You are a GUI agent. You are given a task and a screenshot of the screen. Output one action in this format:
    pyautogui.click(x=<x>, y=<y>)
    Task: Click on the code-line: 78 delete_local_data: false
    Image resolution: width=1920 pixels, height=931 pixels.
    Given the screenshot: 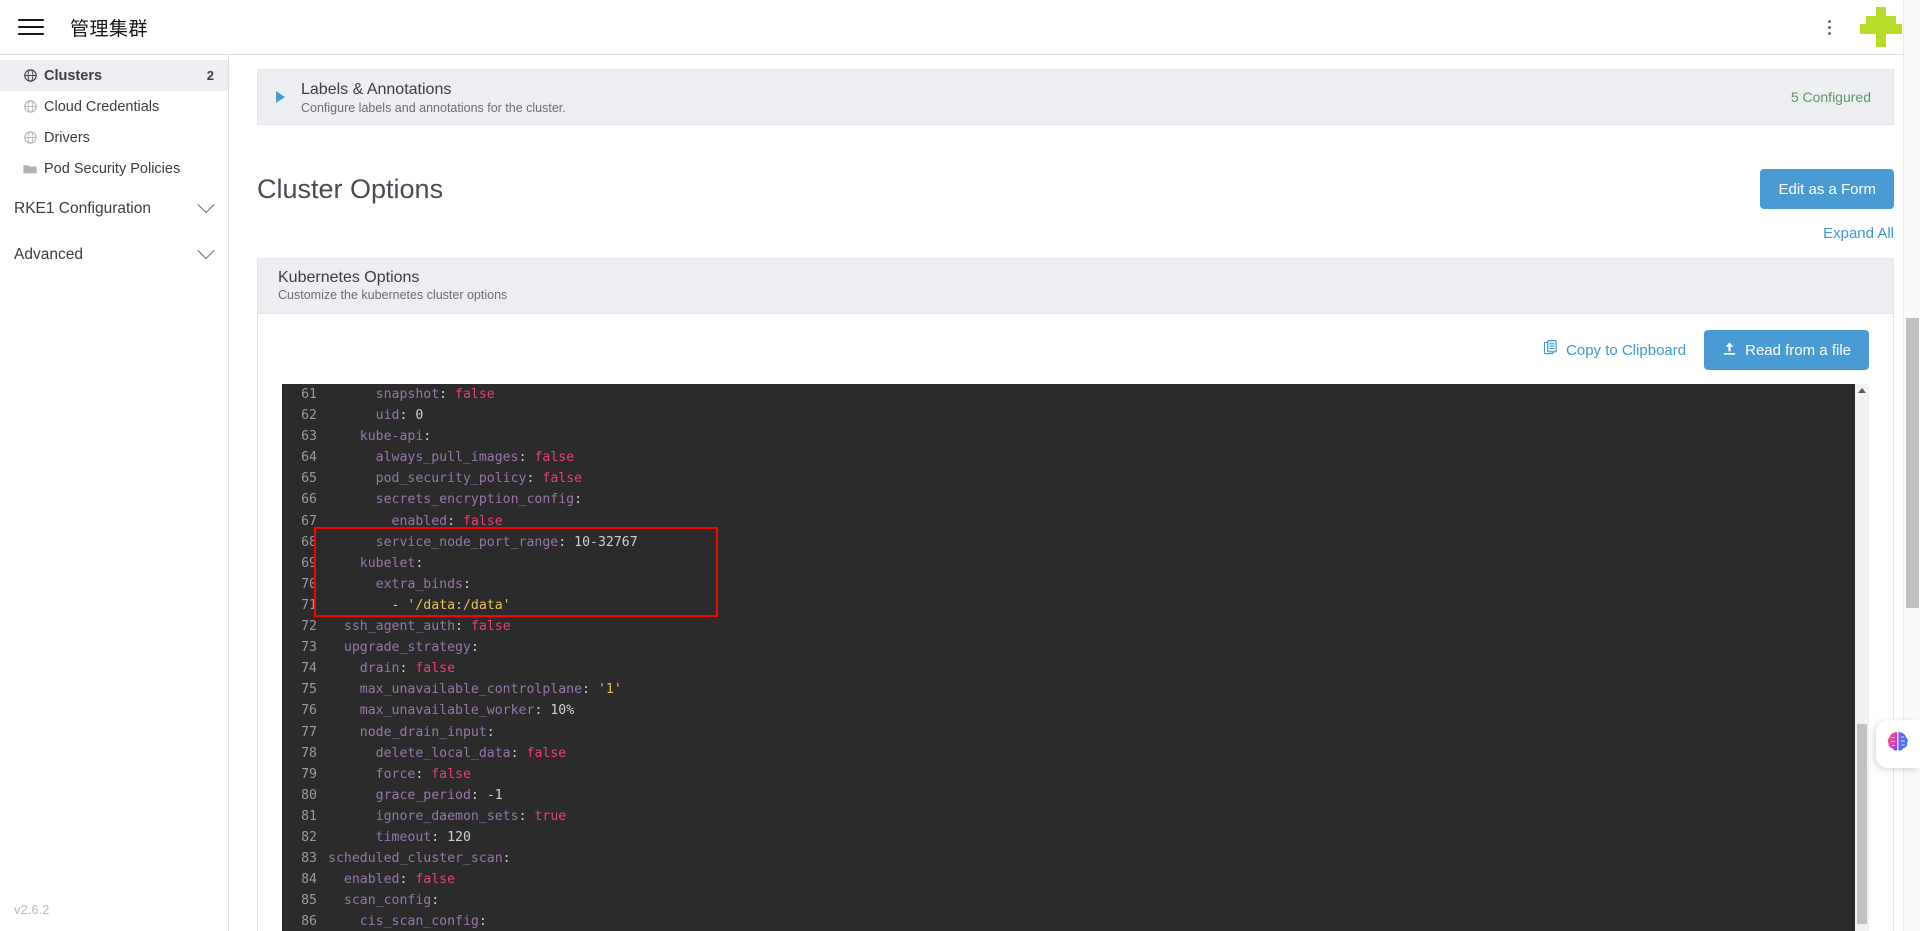 What is the action you would take?
    pyautogui.click(x=1075, y=753)
    